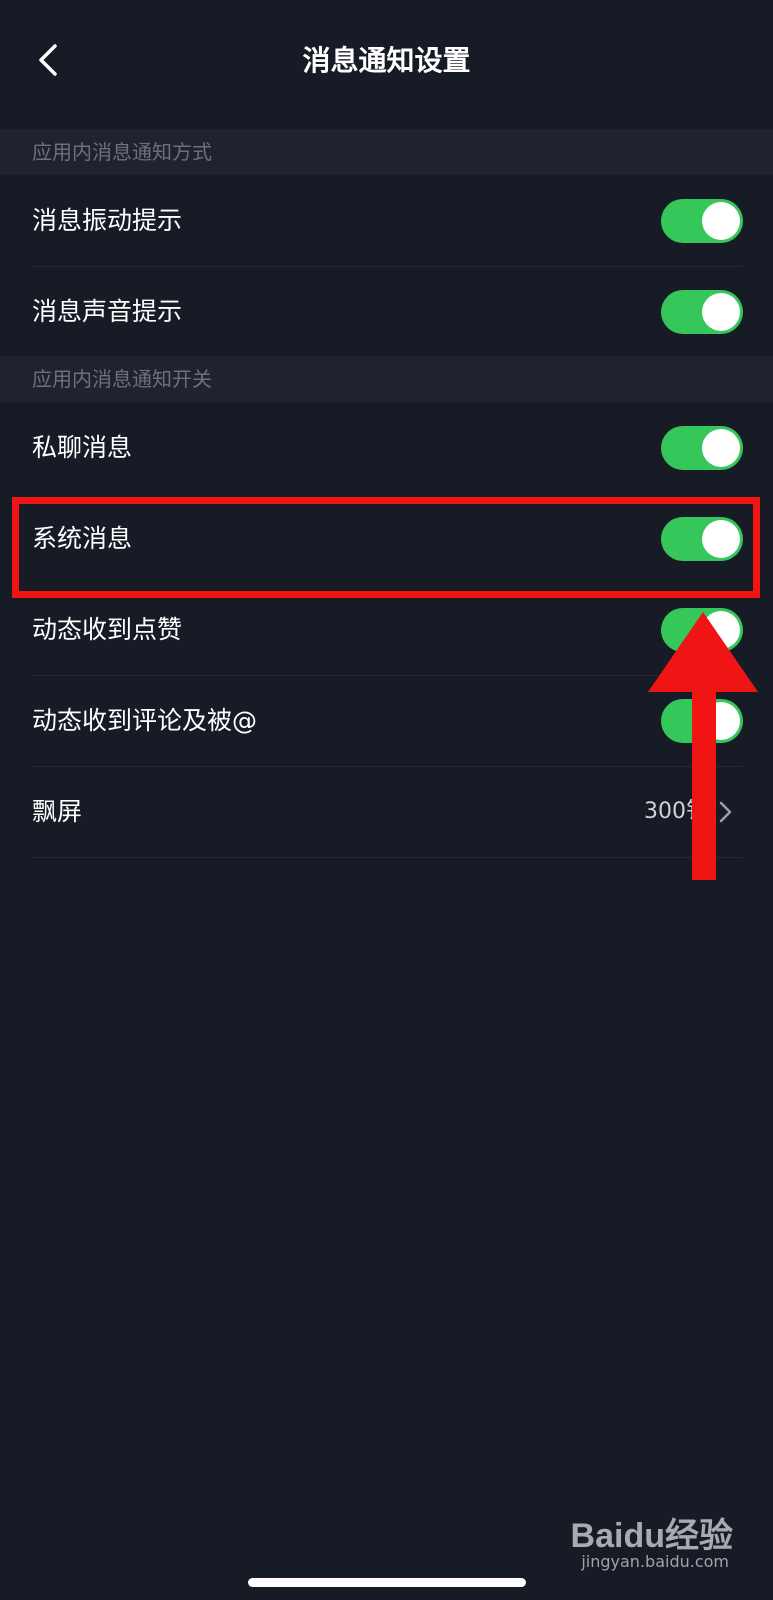 Image resolution: width=773 pixels, height=1600 pixels. Describe the element at coordinates (387, 1582) in the screenshot. I see `home-indicator` at that location.